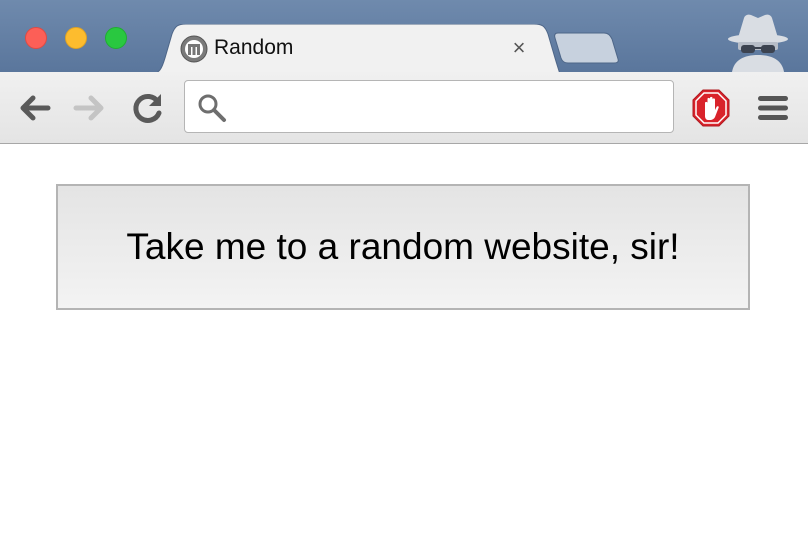 The width and height of the screenshot is (808, 544). What do you see at coordinates (519, 48) in the screenshot?
I see `tab-close-icon: ×` at bounding box center [519, 48].